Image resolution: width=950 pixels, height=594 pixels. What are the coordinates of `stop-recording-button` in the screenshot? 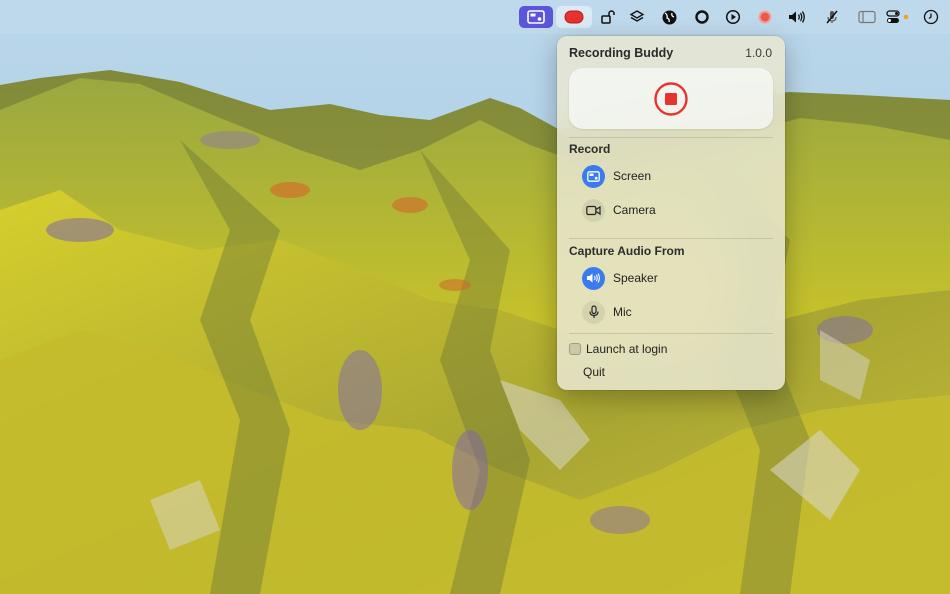 It's located at (671, 98).